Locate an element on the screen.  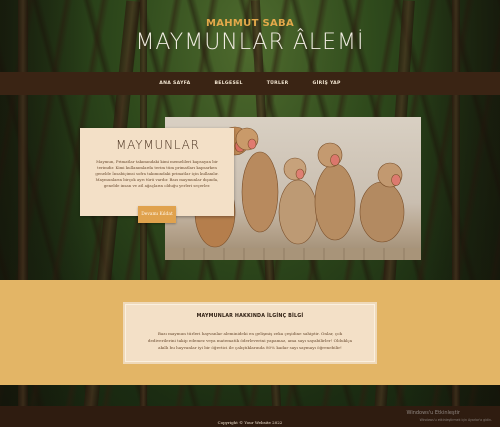
info-title: MAYMUNLAR HAKKINDA İLGİNÇ BİLGİ is located at coordinates (250, 316).